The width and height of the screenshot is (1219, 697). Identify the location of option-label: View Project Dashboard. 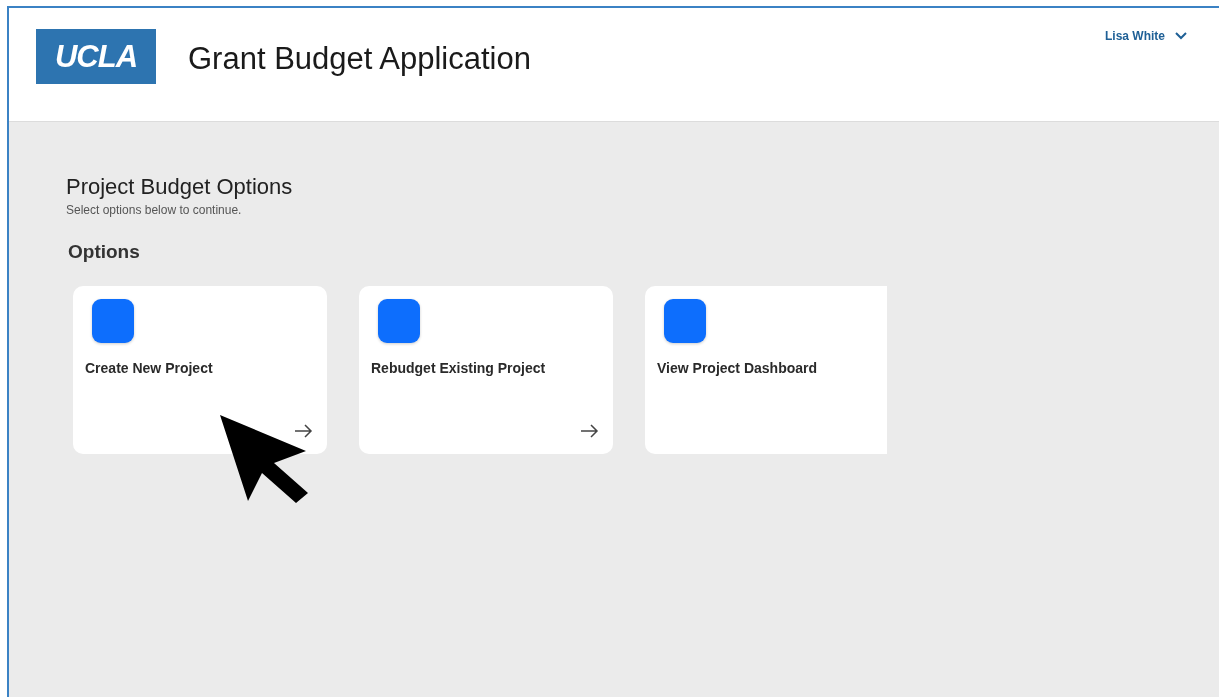
(737, 368).